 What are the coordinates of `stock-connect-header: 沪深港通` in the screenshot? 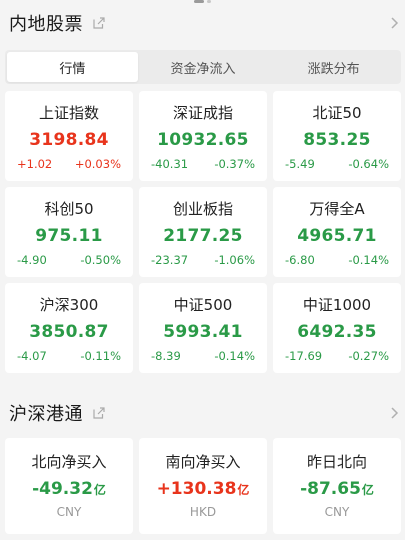 It's located at (202, 413).